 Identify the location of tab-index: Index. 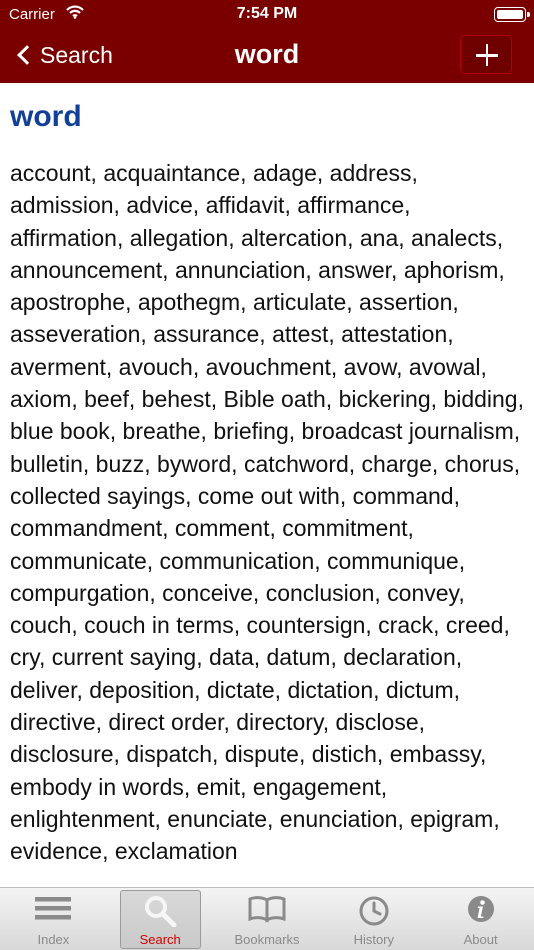
(53, 919).